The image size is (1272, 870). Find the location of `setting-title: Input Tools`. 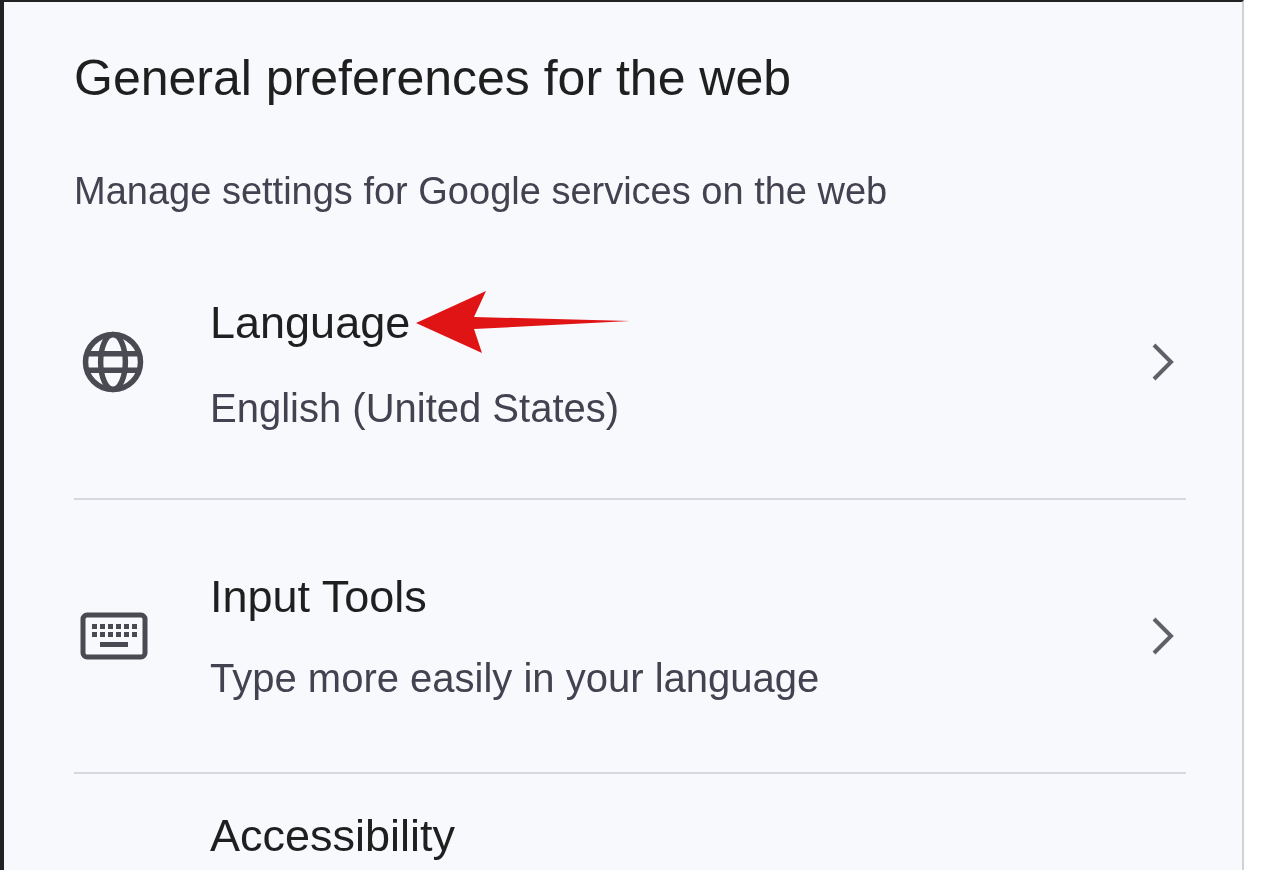

setting-title: Input Tools is located at coordinates (318, 597).